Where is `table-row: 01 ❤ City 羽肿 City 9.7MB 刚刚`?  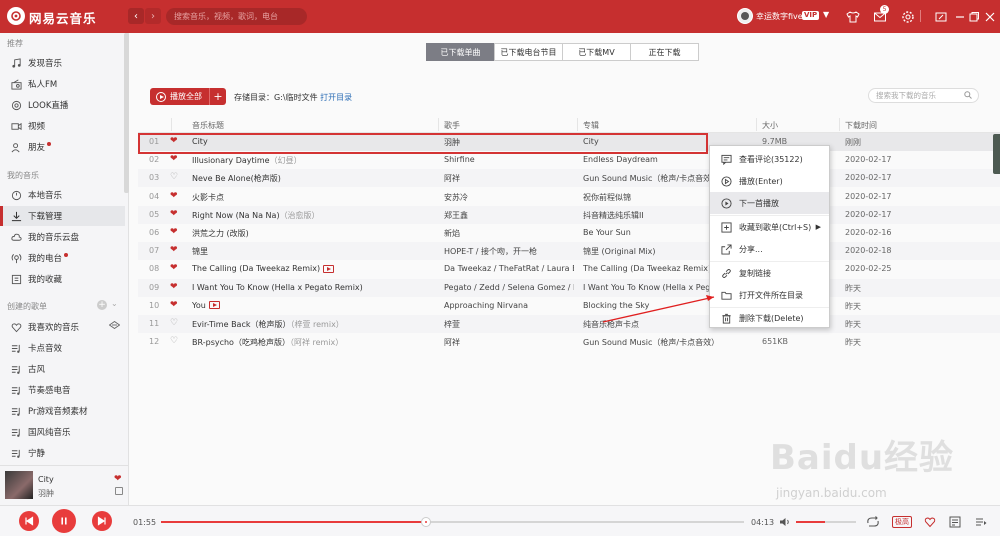 table-row: 01 ❤ City 羽肿 City 9.7MB 刚刚 is located at coordinates (569, 142).